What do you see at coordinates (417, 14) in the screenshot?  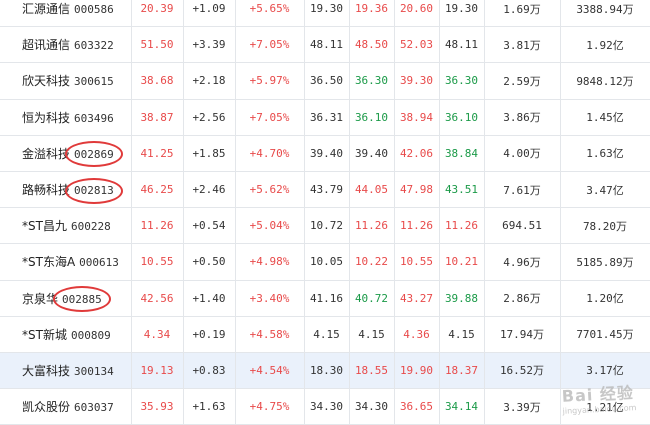 I see `high-price-cell: 20.60` at bounding box center [417, 14].